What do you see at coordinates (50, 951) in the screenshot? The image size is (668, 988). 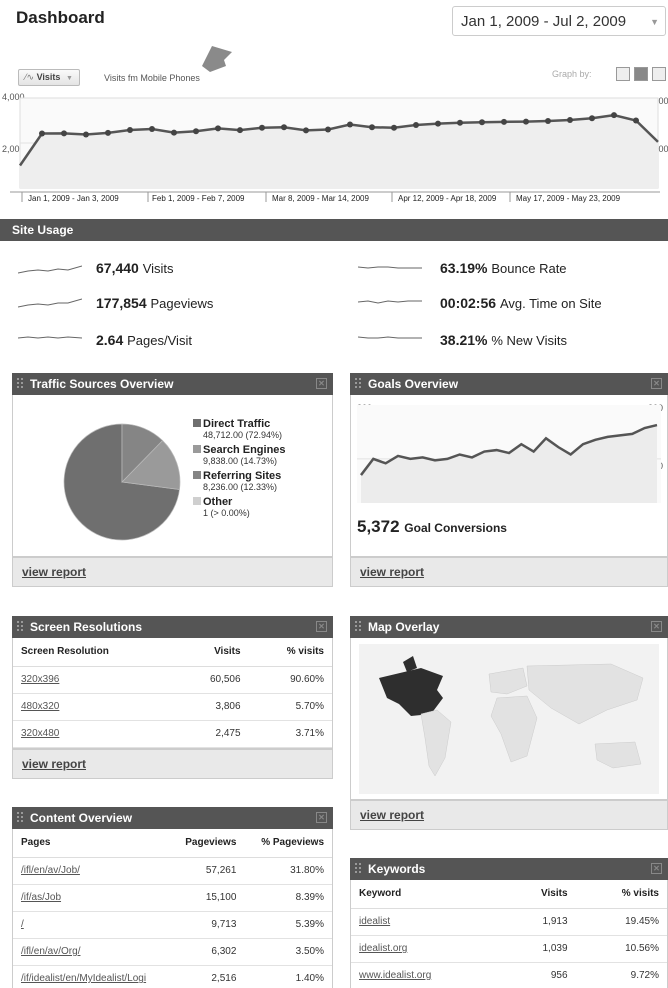 I see `row-link: /ifl/en/av/Org/` at bounding box center [50, 951].